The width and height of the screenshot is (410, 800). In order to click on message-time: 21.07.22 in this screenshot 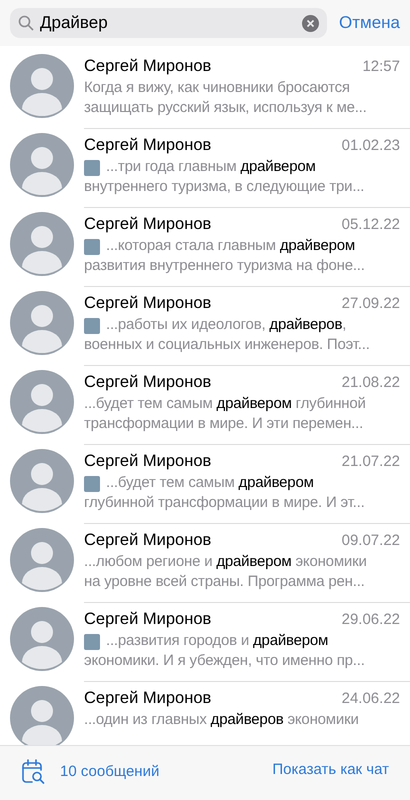, I will do `click(371, 462)`.